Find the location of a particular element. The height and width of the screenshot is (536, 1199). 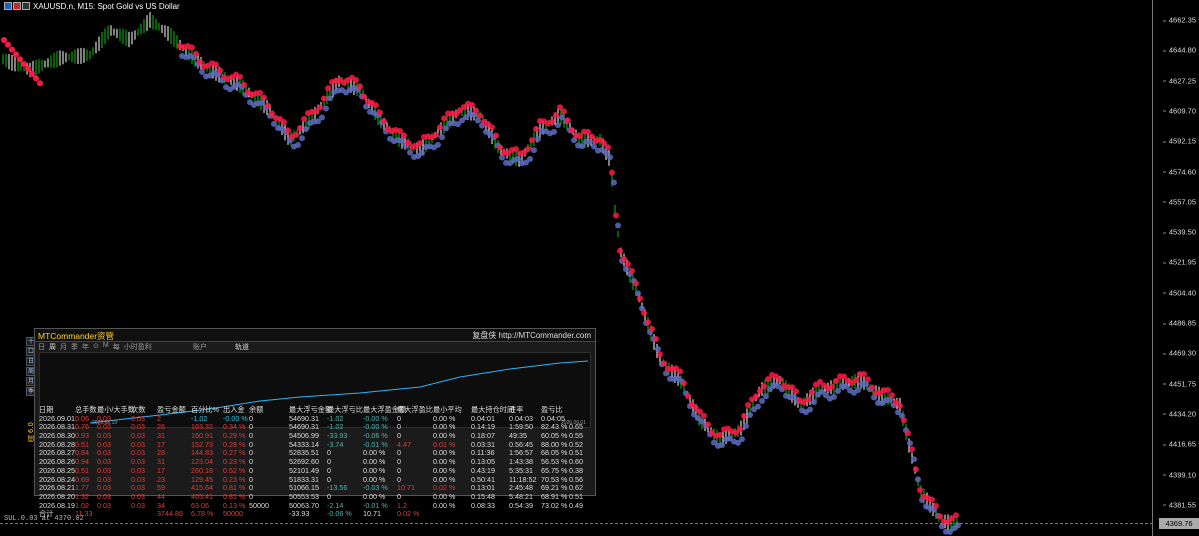

table-cell: 0.08:33 is located at coordinates (483, 505).